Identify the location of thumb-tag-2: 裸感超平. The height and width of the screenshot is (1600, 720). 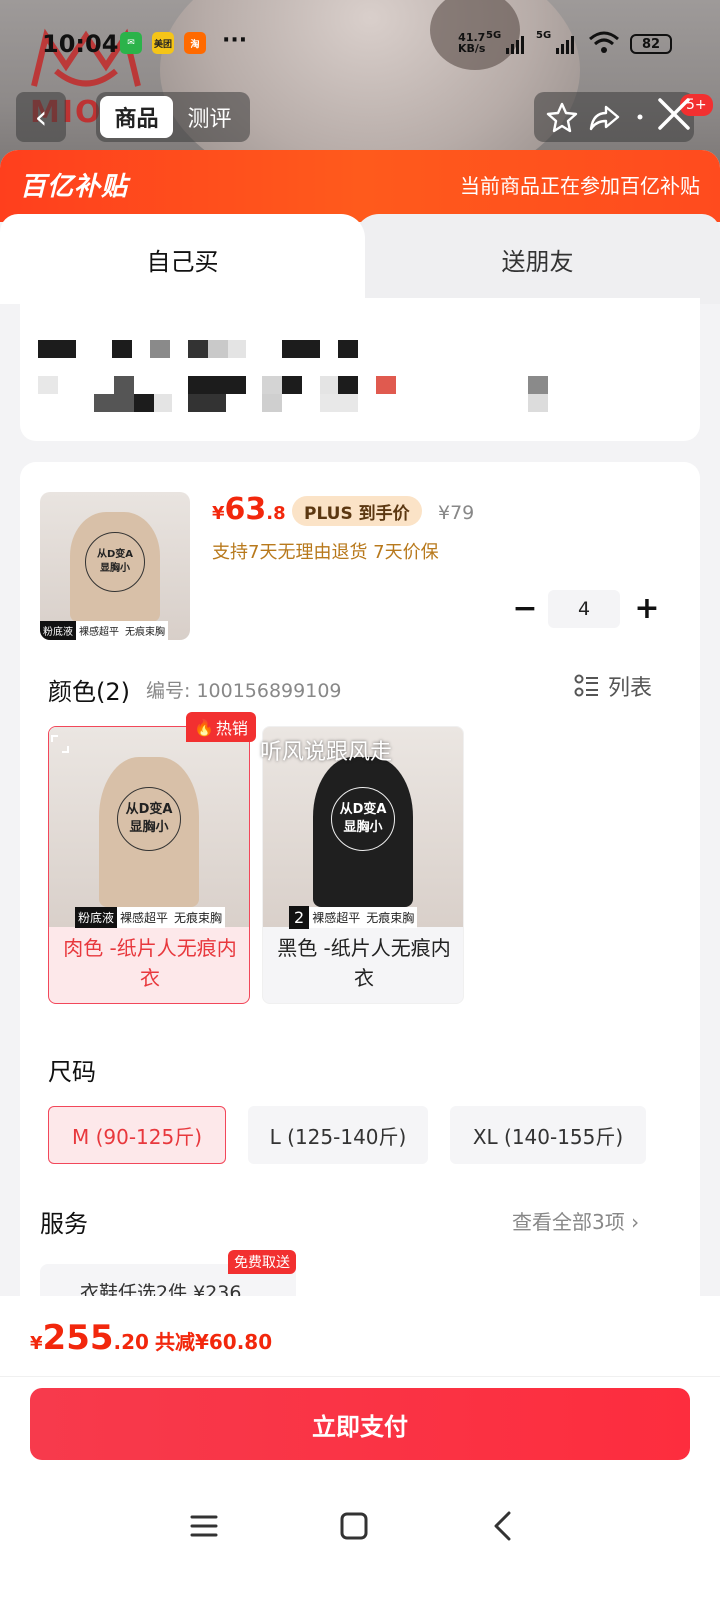
(99, 630).